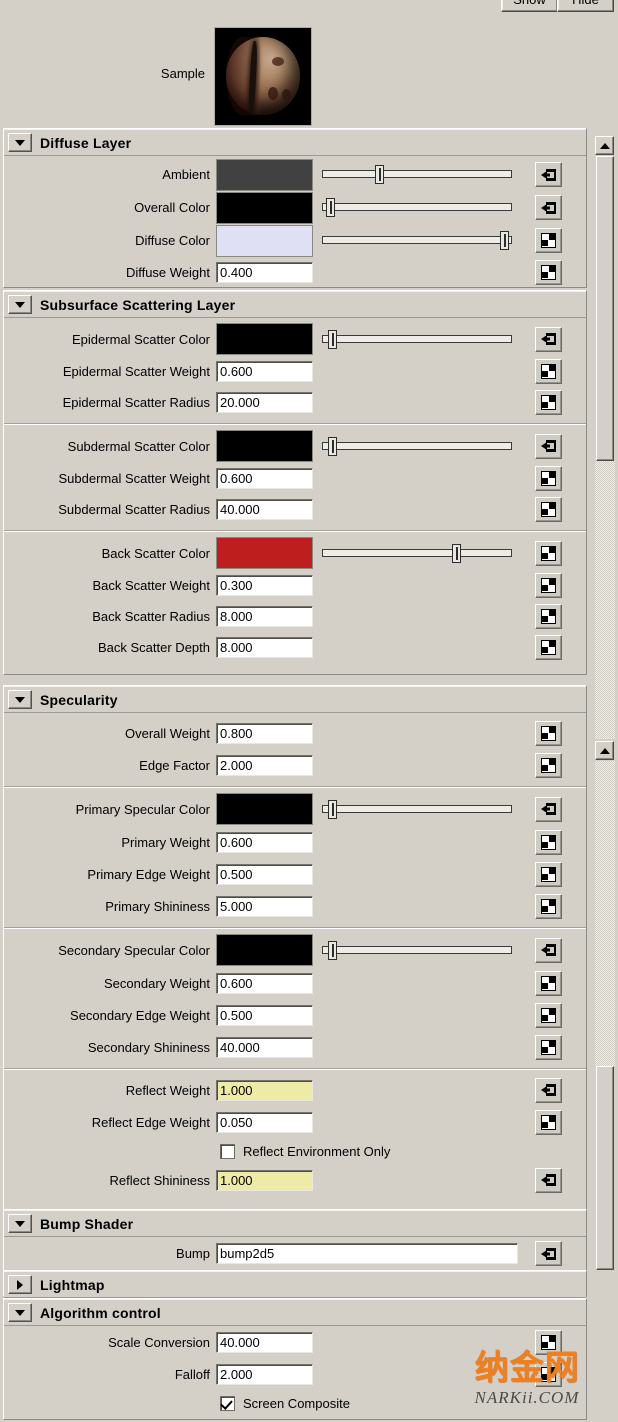  I want to click on slider-diffuse-color, so click(417, 240).